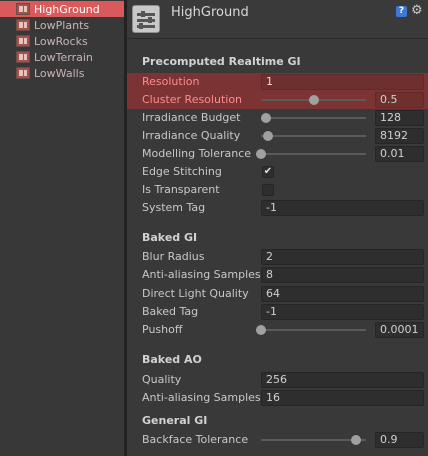 The height and width of the screenshot is (456, 428). I want to click on row-pushoff: Pushoff 0.0001, so click(277, 330).